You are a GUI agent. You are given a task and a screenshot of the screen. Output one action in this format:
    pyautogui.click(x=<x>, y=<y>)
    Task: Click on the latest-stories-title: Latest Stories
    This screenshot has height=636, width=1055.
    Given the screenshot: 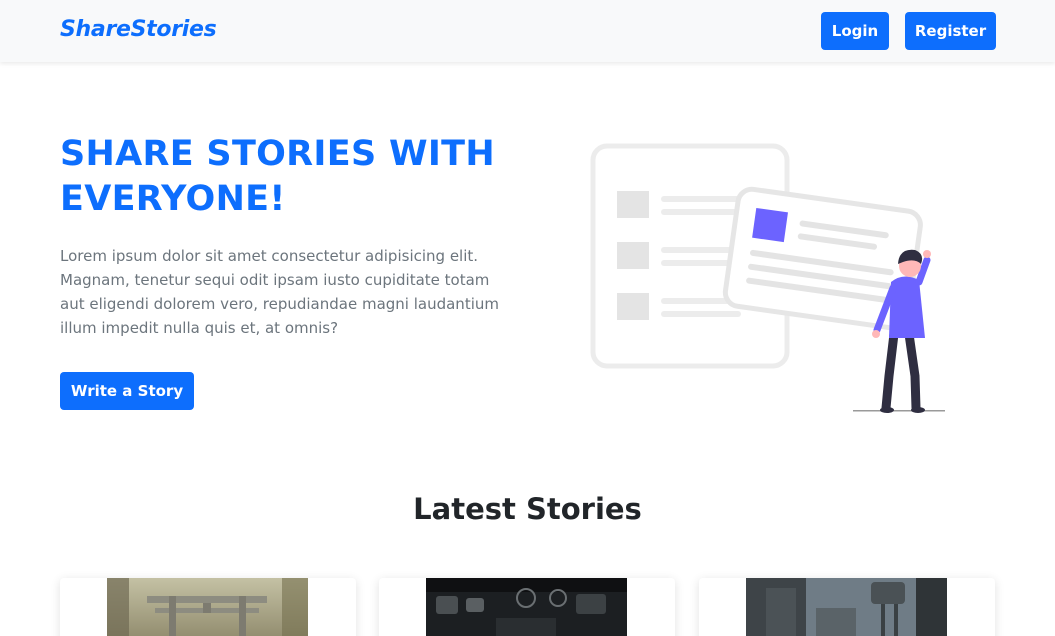 What is the action you would take?
    pyautogui.click(x=527, y=509)
    